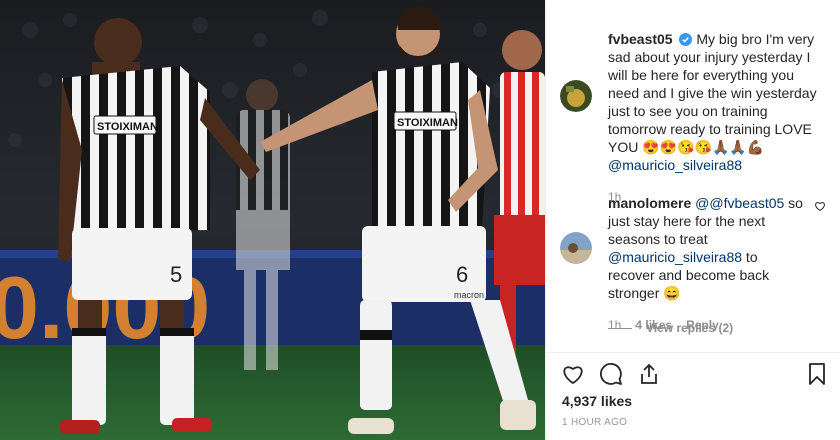  Describe the element at coordinates (462, 274) in the screenshot. I see `right-number: 6` at that location.